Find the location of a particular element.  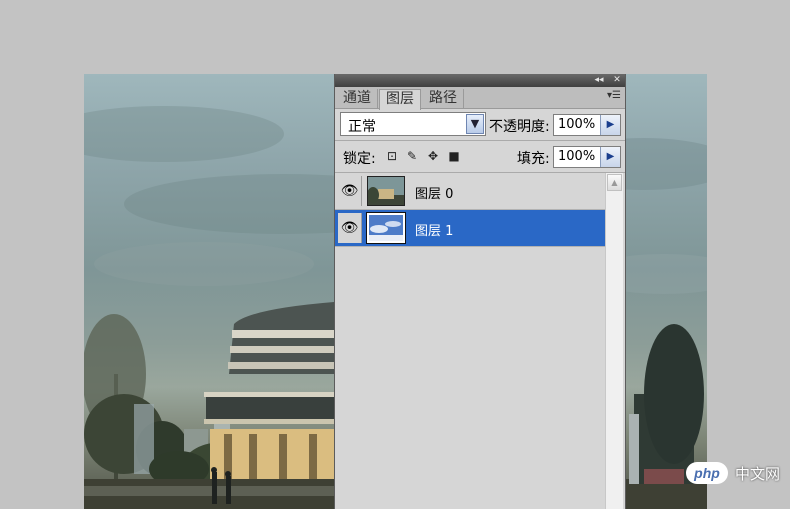

panel-titlebar: ◂◂ ✕ is located at coordinates (480, 80).